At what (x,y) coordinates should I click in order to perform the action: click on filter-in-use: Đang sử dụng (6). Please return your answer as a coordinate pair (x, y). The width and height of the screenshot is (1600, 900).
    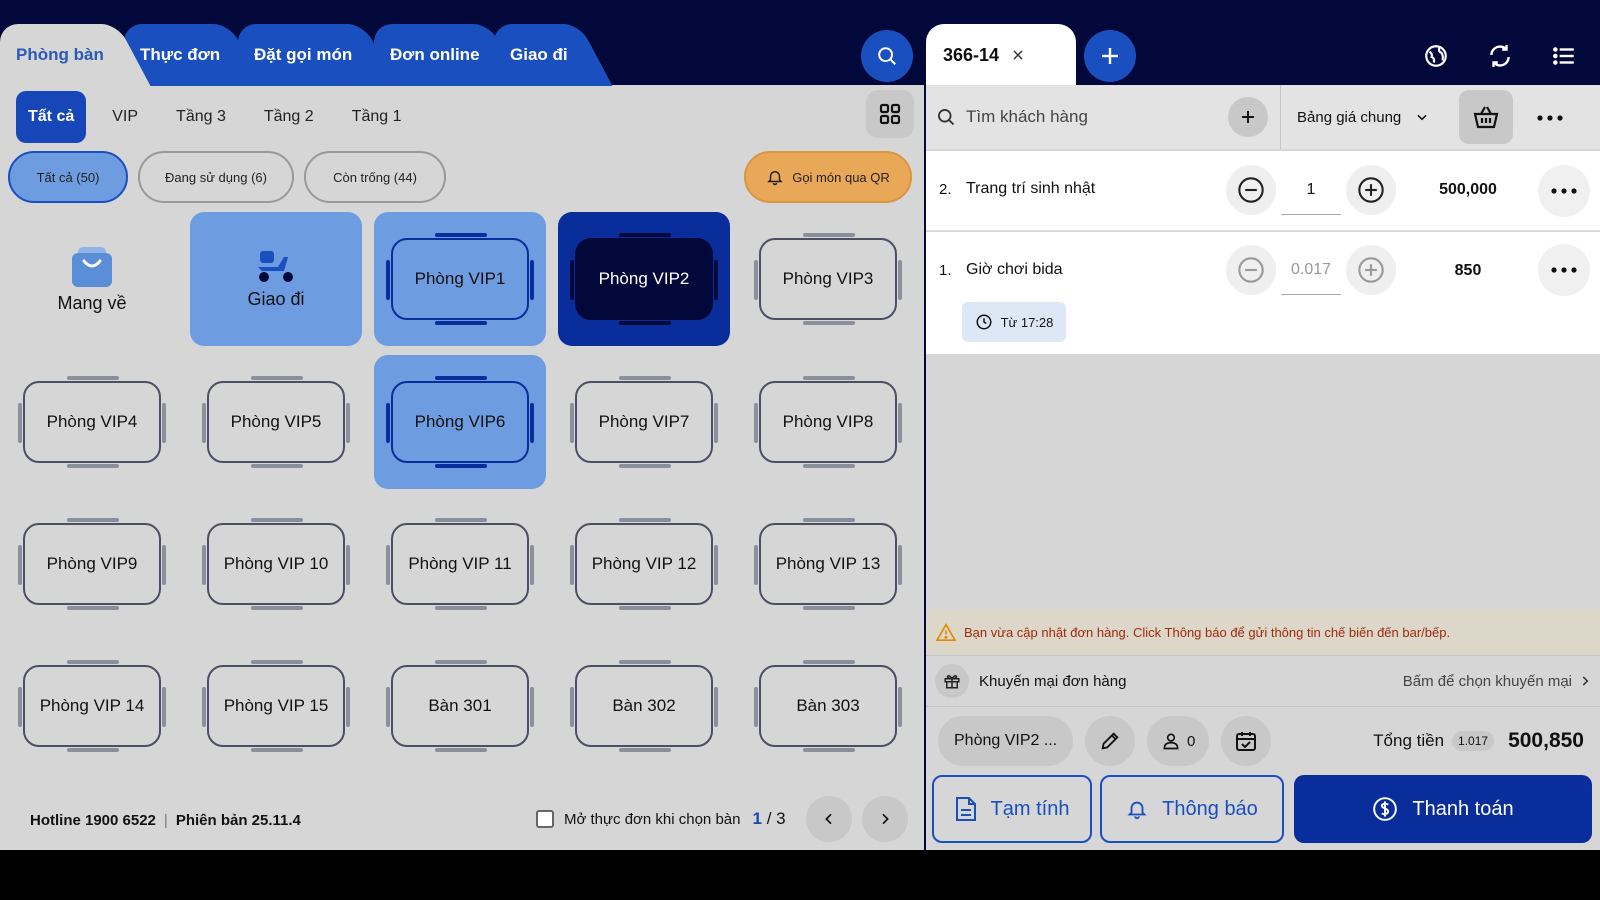
    Looking at the image, I should click on (216, 177).